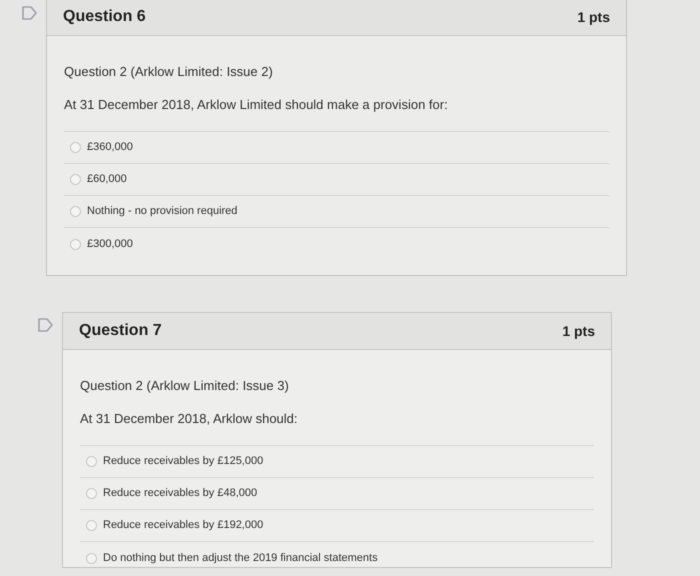 The height and width of the screenshot is (576, 700). I want to click on answer-option: £60,000, so click(336, 180).